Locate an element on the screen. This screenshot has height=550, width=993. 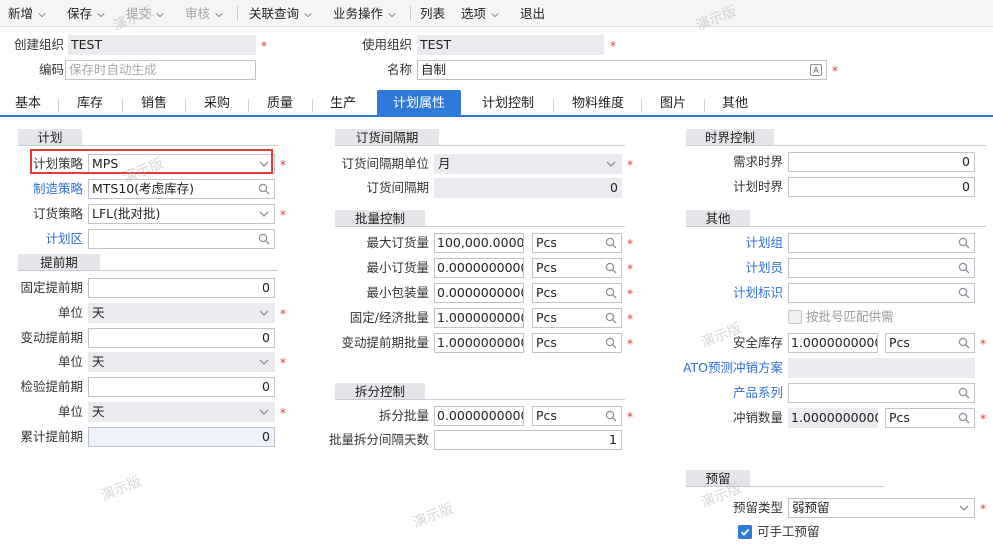
order-strategy-select: LFL(批对批) is located at coordinates (181, 214).